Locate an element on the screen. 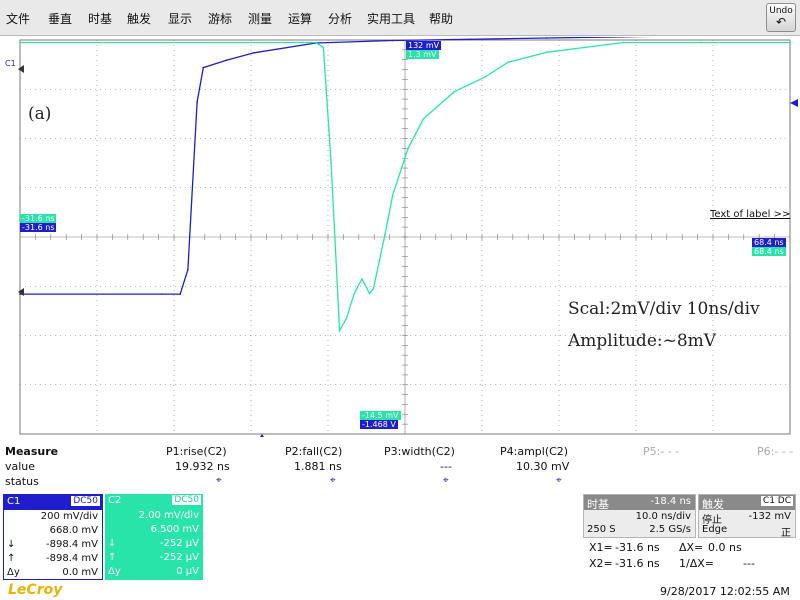 The width and height of the screenshot is (800, 600). trigger-level: -132 mV is located at coordinates (769, 516).